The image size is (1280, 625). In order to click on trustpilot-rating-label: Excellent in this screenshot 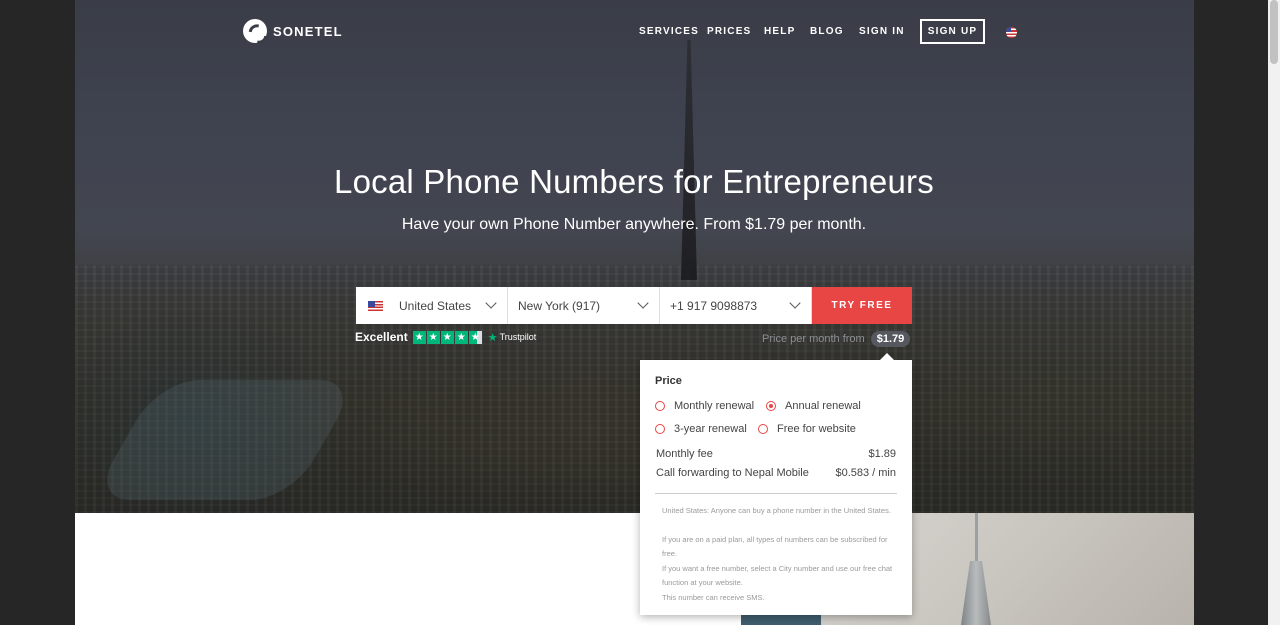, I will do `click(381, 337)`.